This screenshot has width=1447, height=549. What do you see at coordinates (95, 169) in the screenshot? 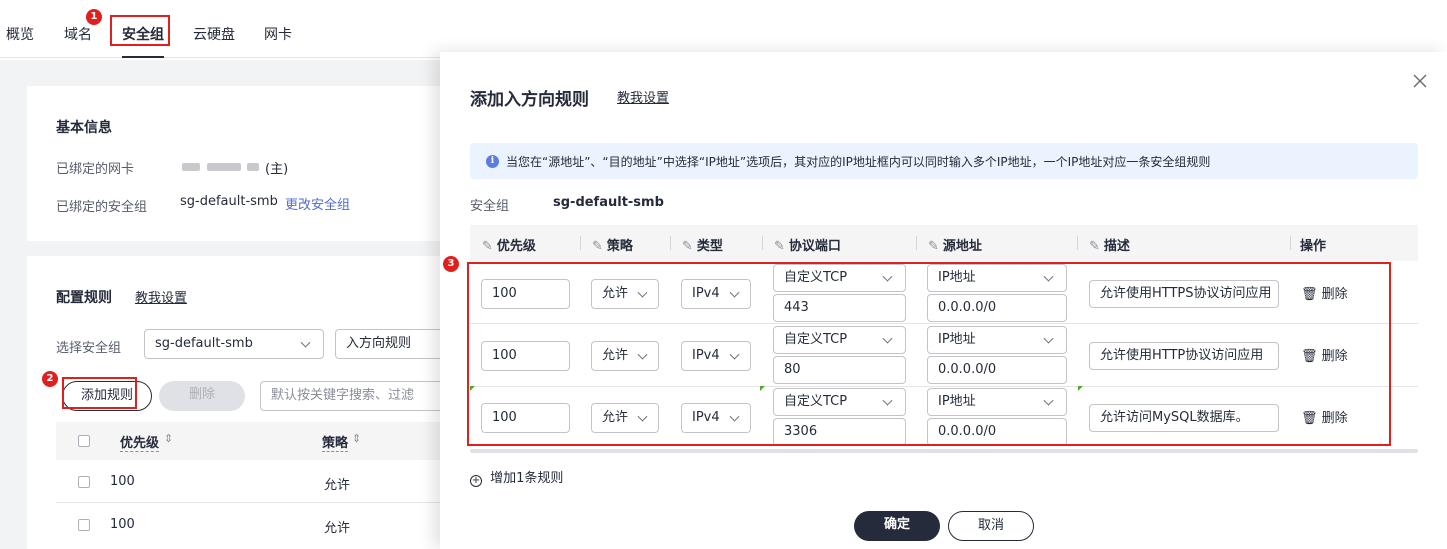
I see `nic-label: 已绑定的网卡` at bounding box center [95, 169].